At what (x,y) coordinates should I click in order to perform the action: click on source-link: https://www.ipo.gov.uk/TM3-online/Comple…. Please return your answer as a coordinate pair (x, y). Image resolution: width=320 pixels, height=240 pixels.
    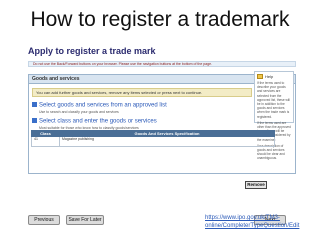
    Looking at the image, I should click on (261, 222).